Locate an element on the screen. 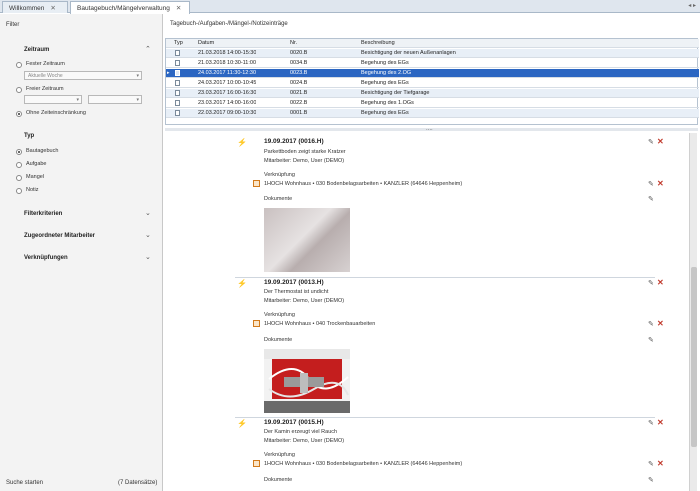 This screenshot has width=700, height=491. radio-freier-zeitraum is located at coordinates (19, 90).